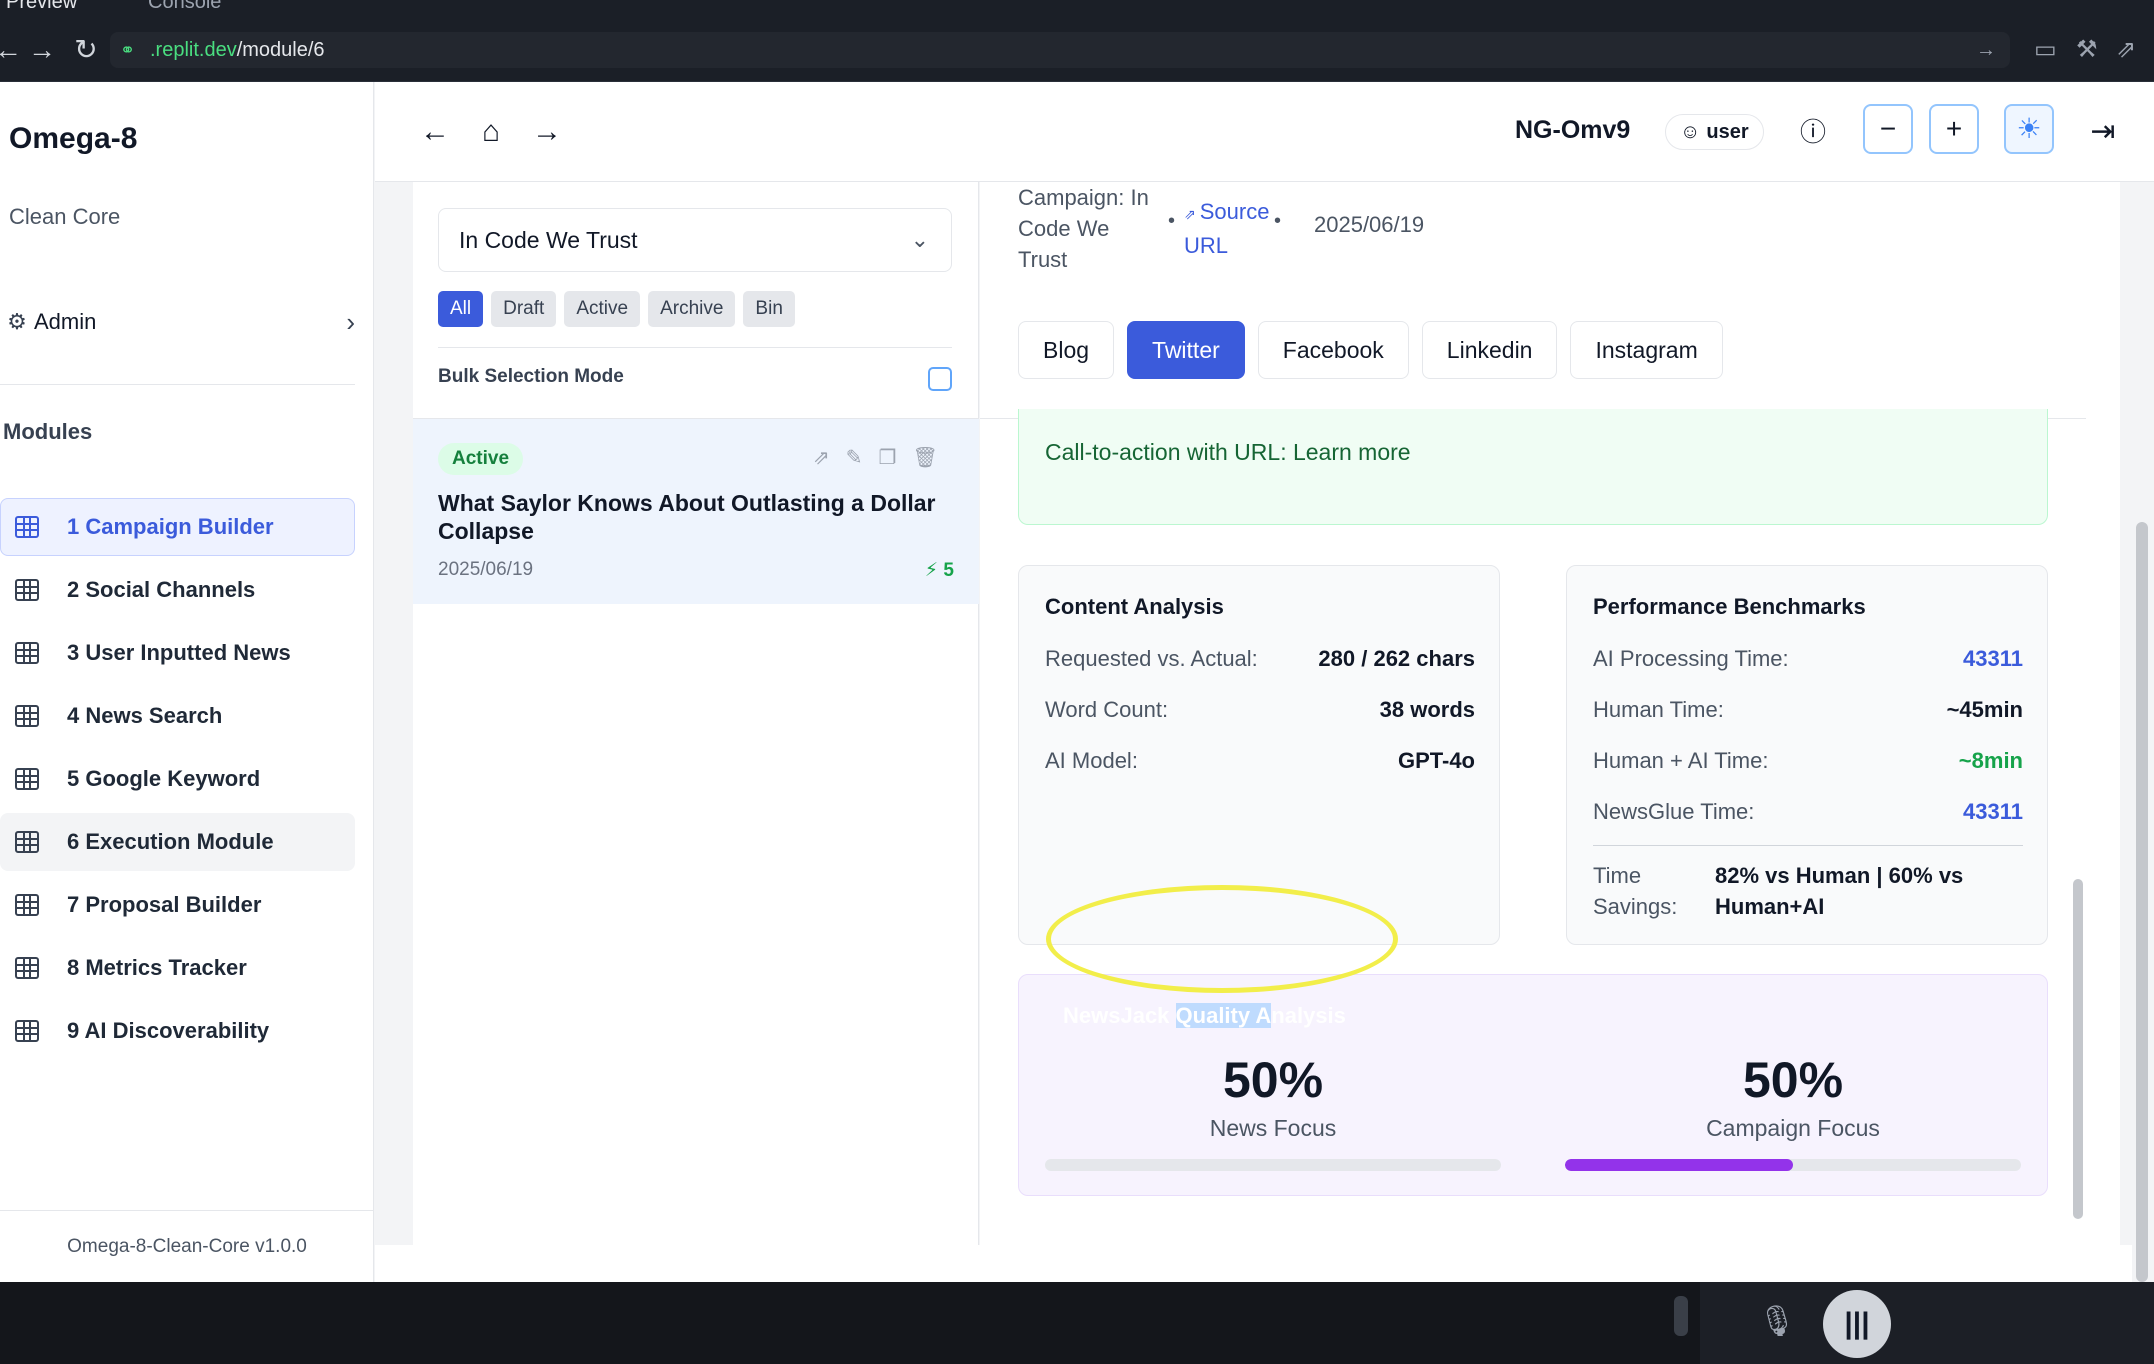  Describe the element at coordinates (86, 50) in the screenshot. I see `browser-reload-icon: ↻` at that location.